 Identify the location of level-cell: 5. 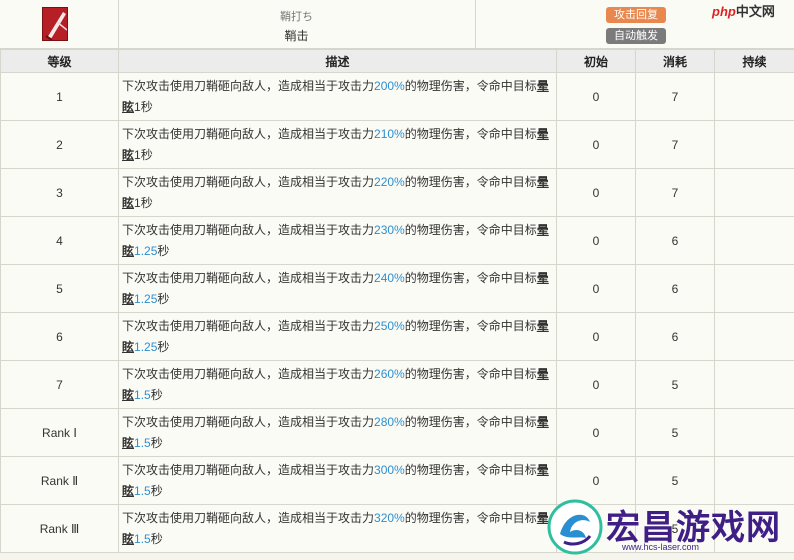
(59, 288).